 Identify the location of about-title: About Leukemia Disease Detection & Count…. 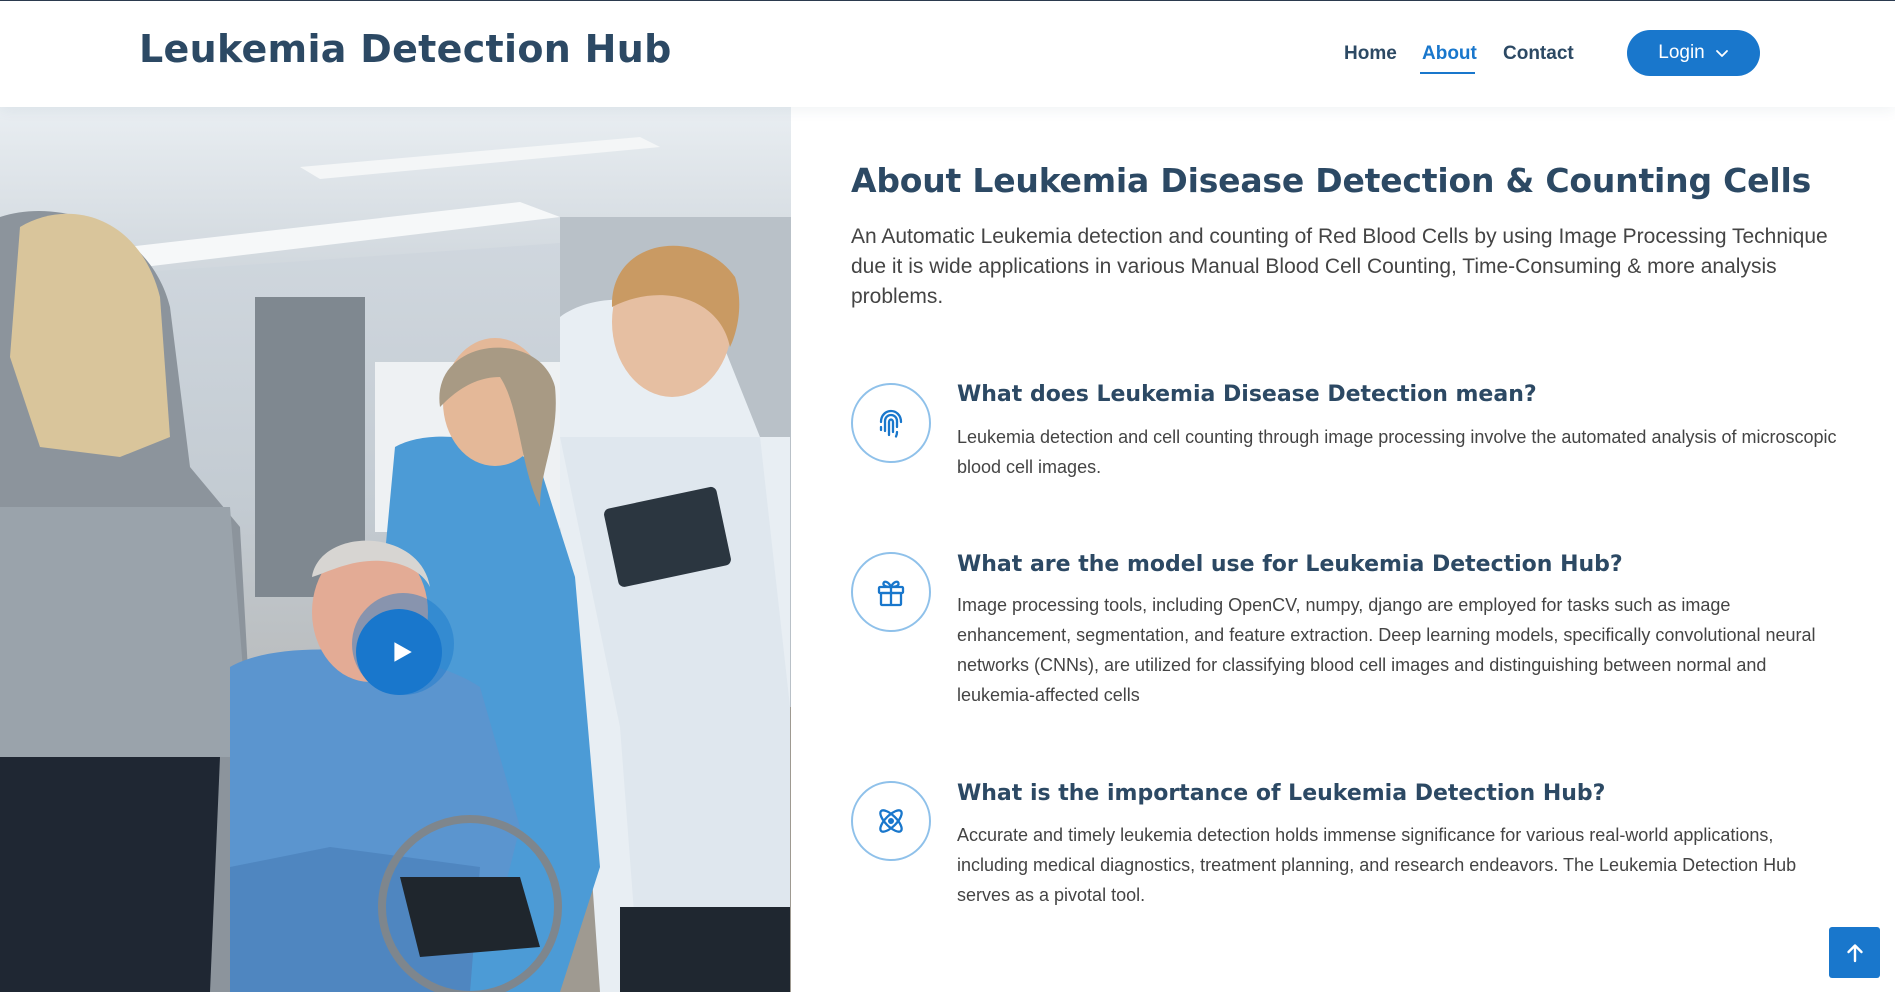
(1331, 180).